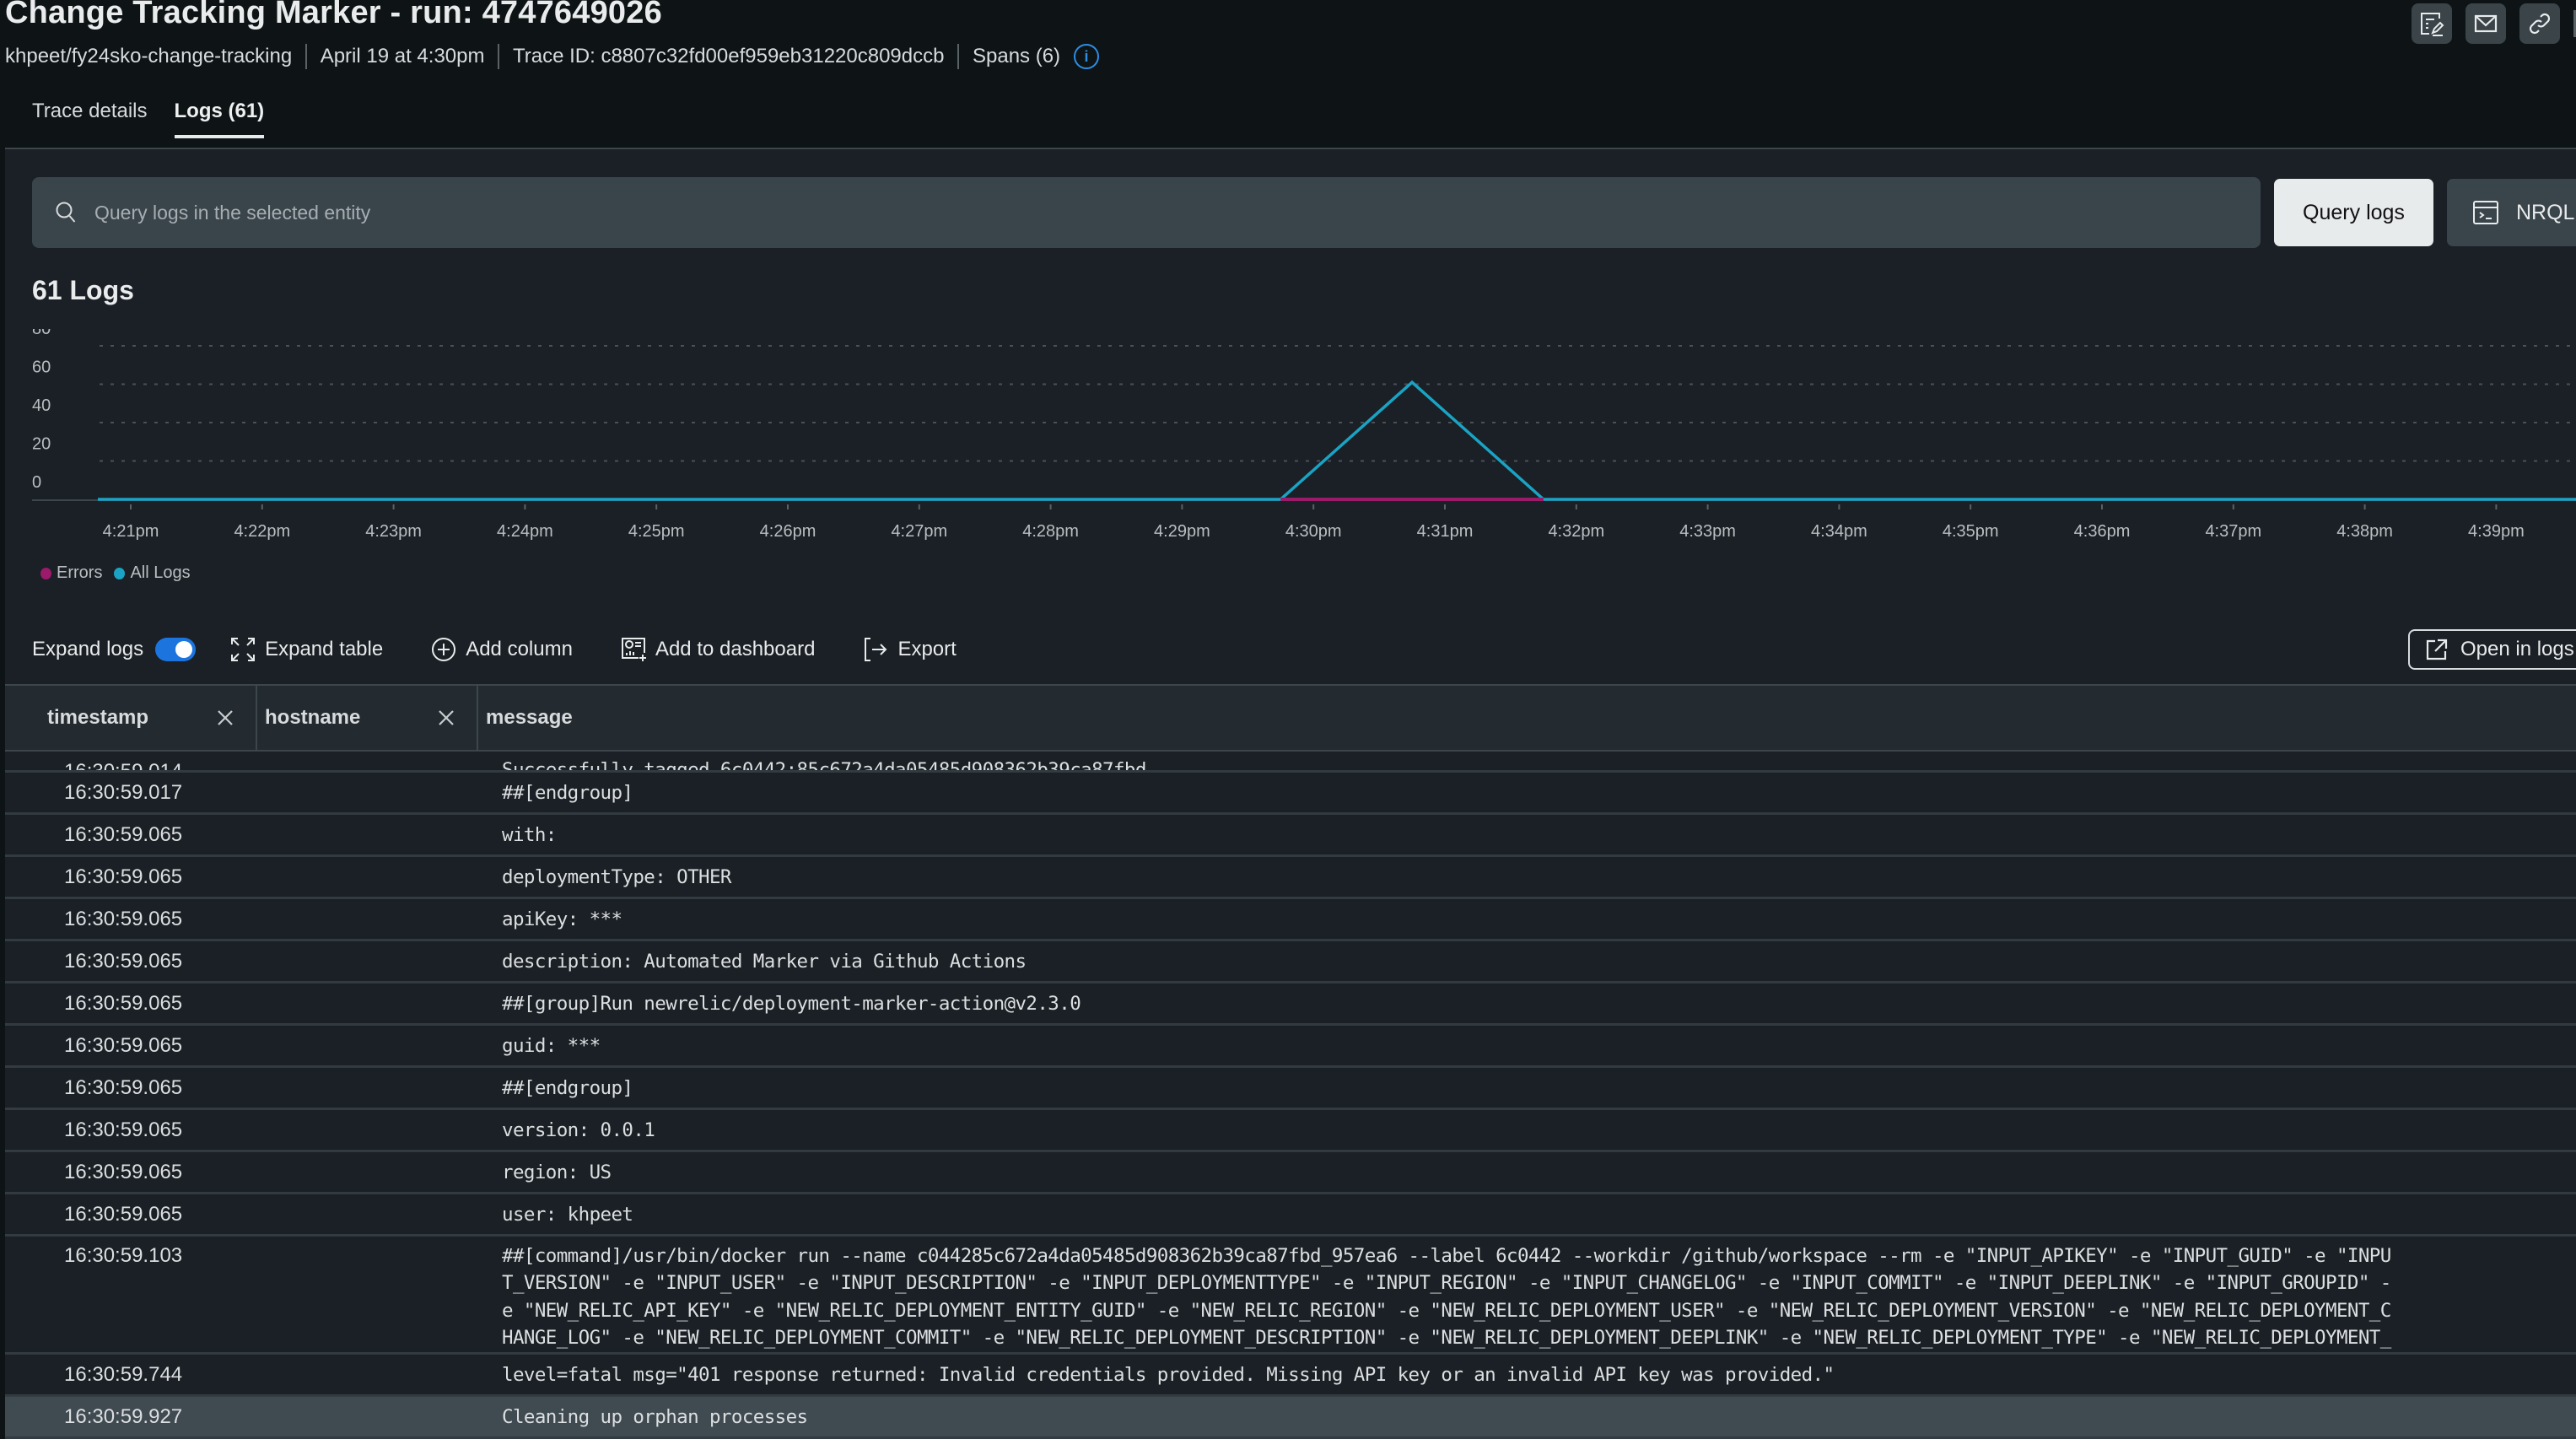 The image size is (2576, 1439). I want to click on spans-count: Spans (6), so click(1016, 56).